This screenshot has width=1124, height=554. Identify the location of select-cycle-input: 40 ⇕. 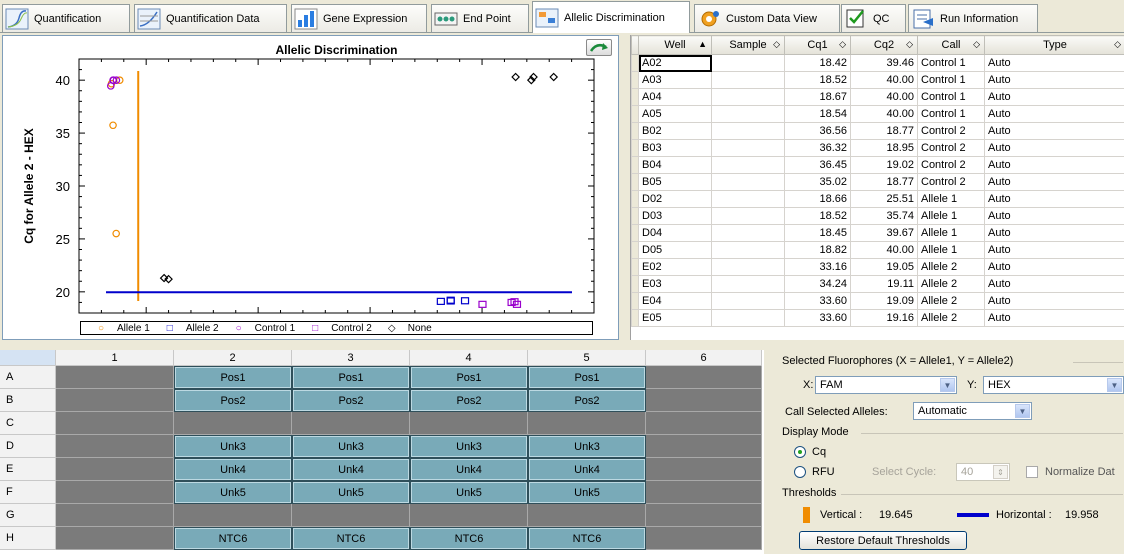
(983, 472).